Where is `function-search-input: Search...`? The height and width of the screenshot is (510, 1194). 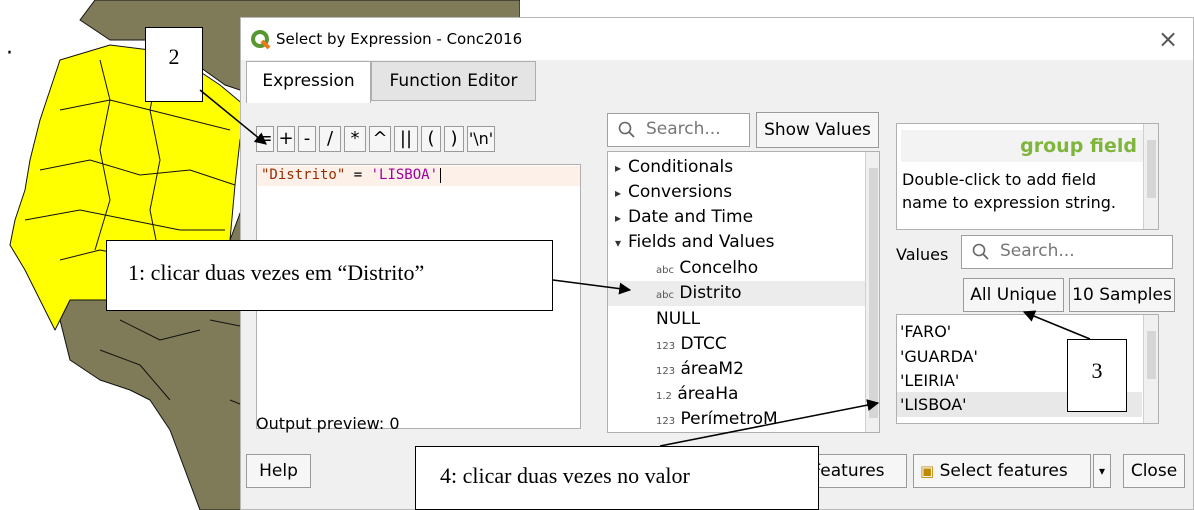 function-search-input: Search... is located at coordinates (678, 130).